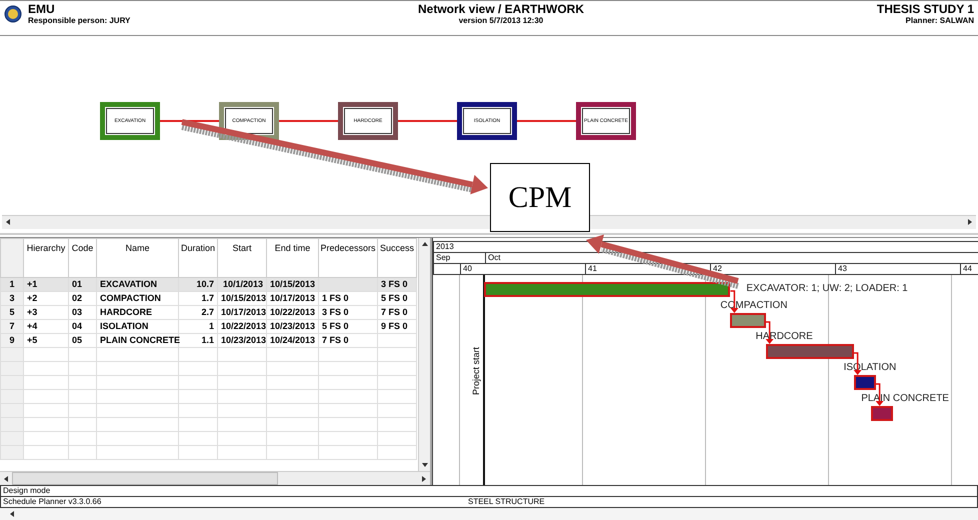 The image size is (978, 520). I want to click on month-header: Oct, so click(494, 257).